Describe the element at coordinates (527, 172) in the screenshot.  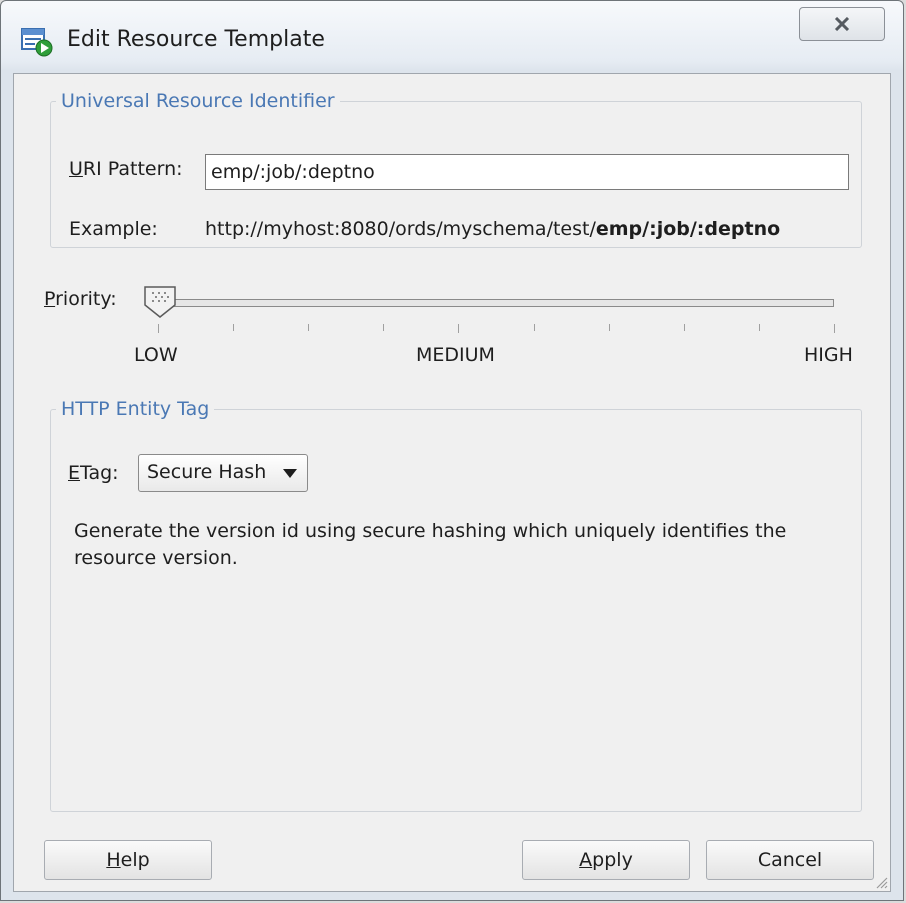
I see `uri-pattern-input` at that location.